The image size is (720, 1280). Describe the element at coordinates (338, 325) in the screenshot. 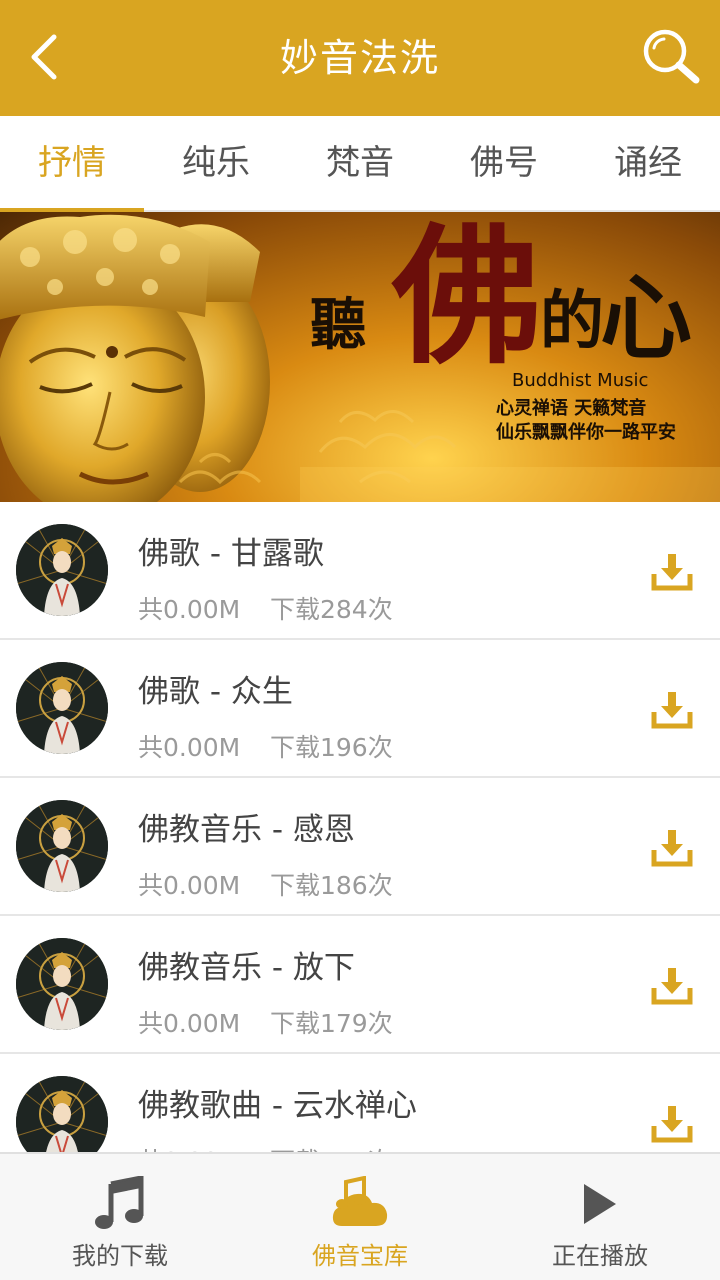

I see `banner-char-ting: 聽` at that location.